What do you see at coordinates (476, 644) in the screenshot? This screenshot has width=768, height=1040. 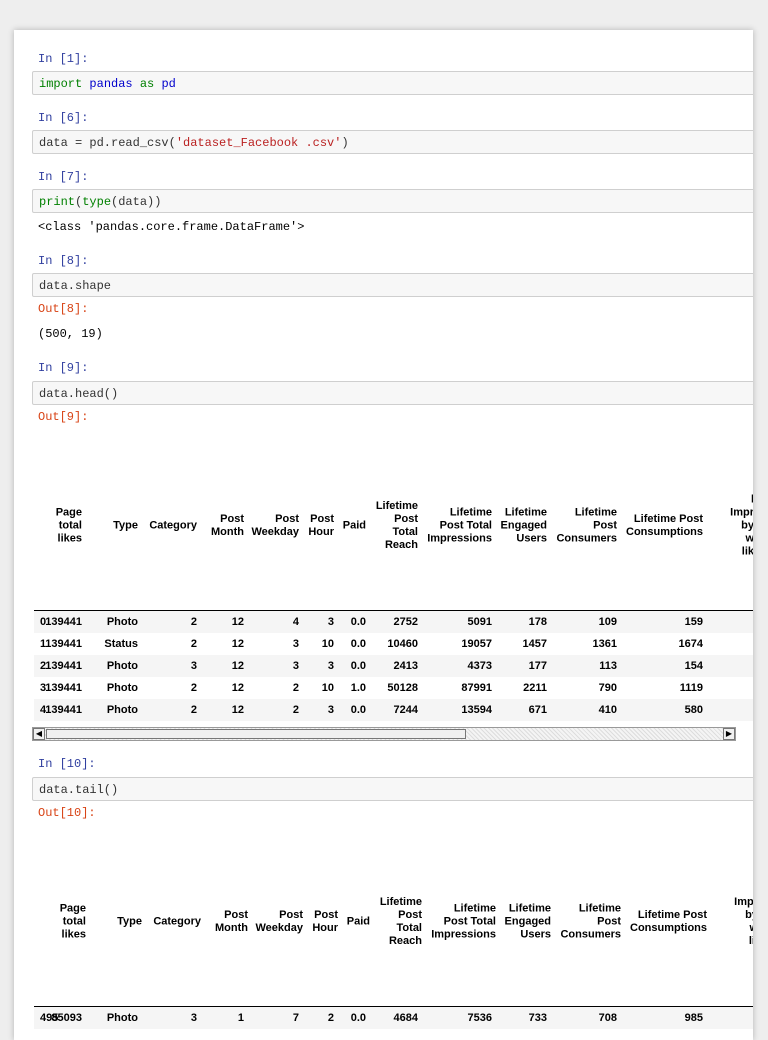 I see `table-cell: 19057` at bounding box center [476, 644].